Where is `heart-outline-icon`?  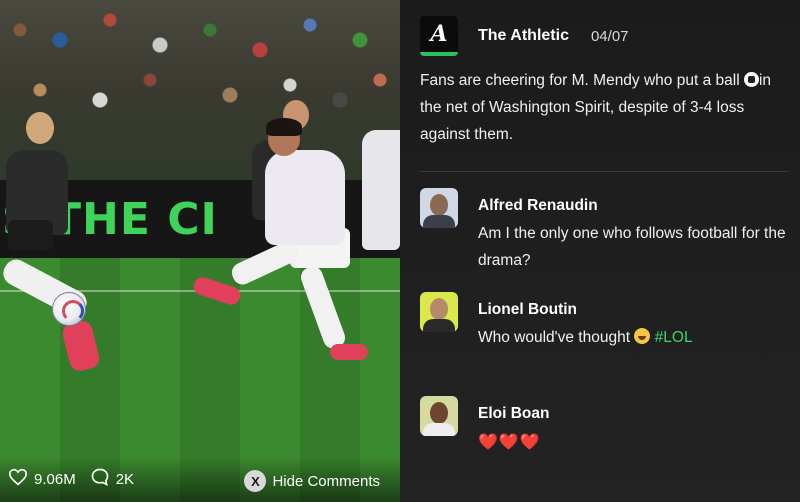 heart-outline-icon is located at coordinates (18, 479).